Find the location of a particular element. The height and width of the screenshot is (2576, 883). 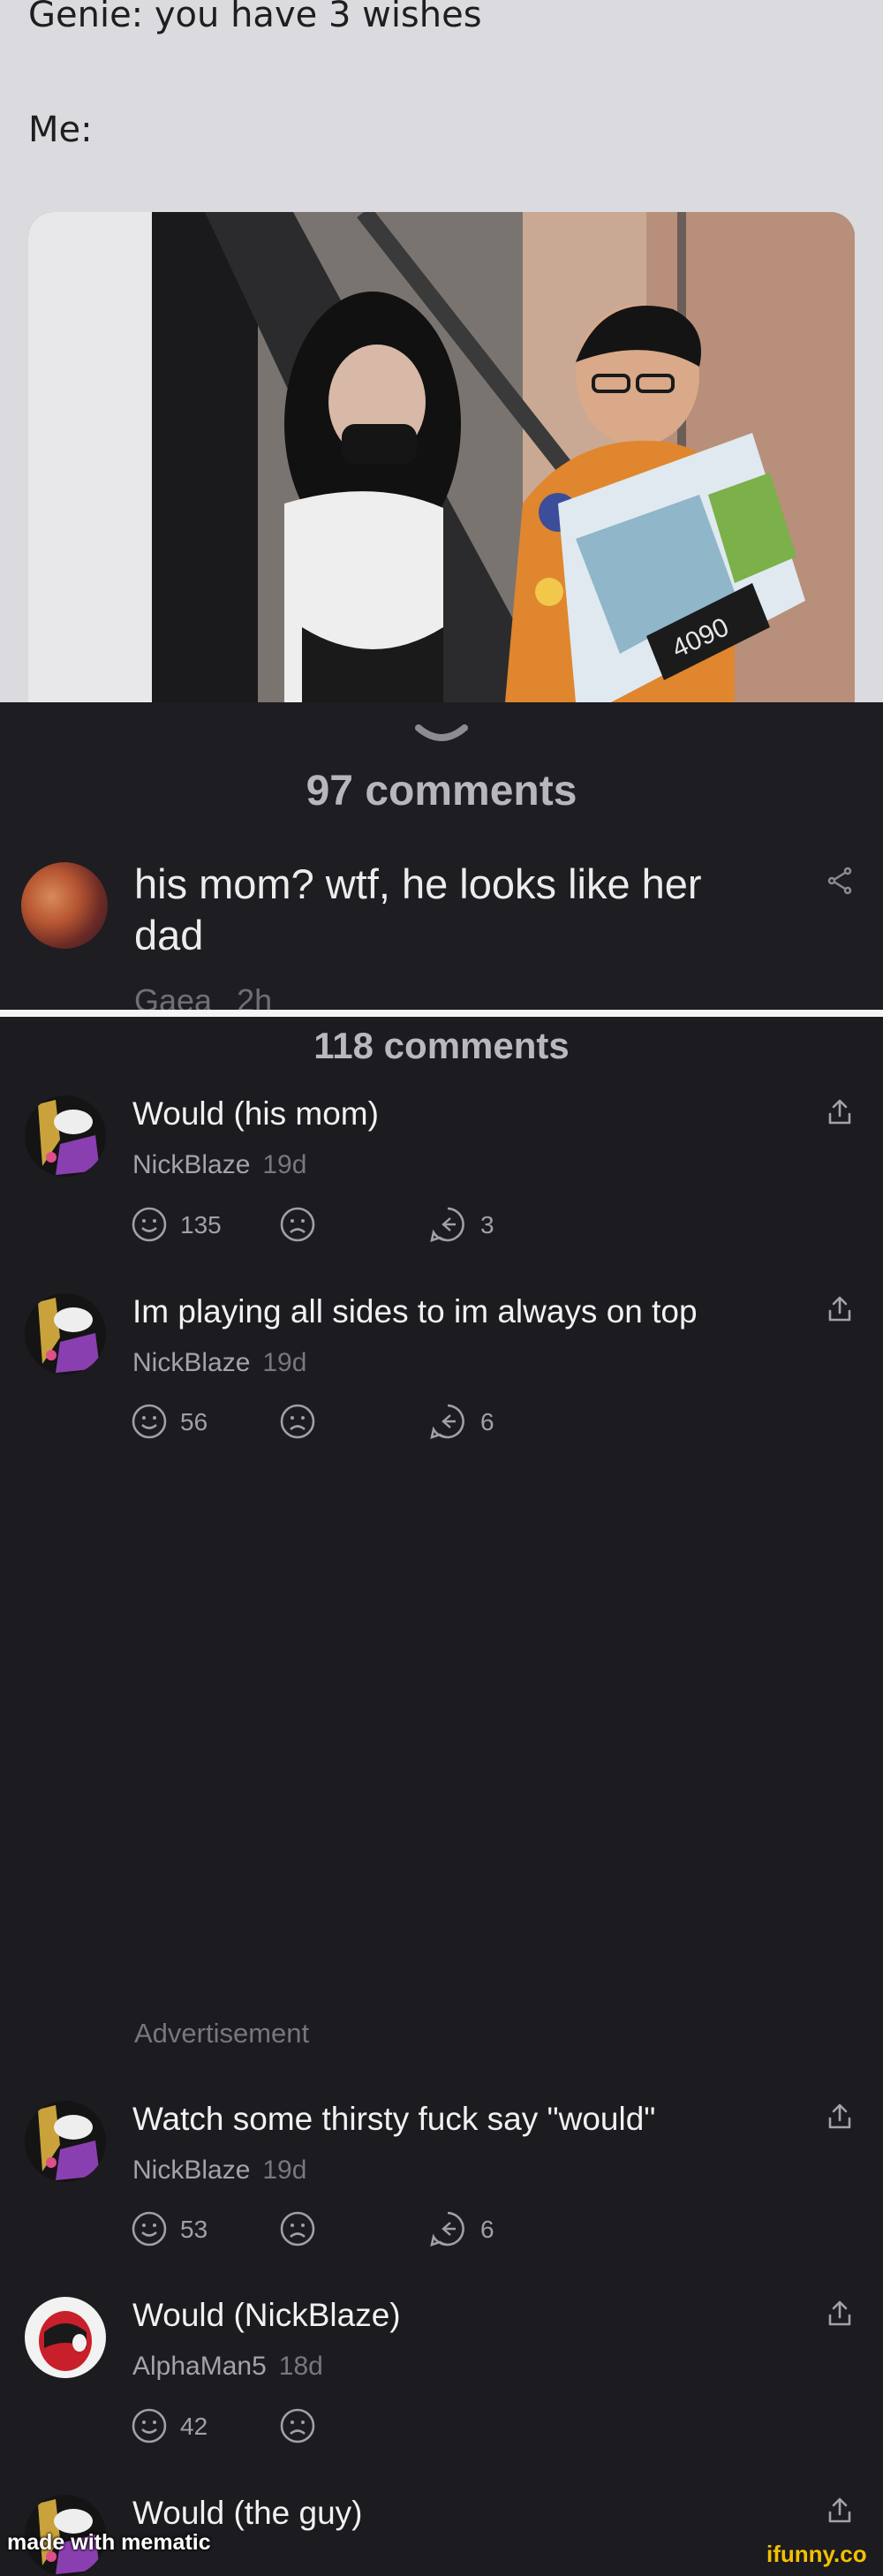

comment-meta: AlphaMan5 18d is located at coordinates (227, 2367).